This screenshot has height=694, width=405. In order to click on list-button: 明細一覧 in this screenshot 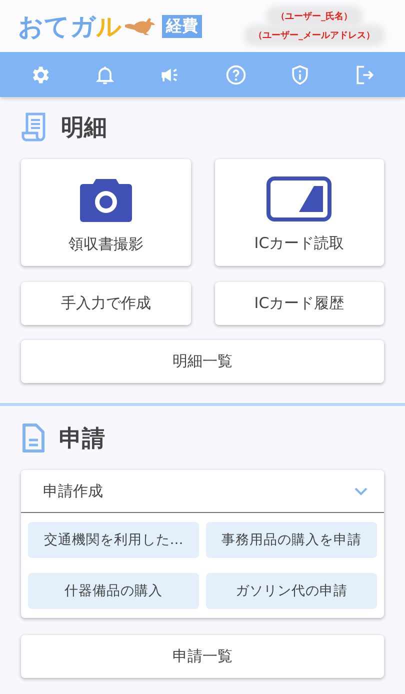, I will do `click(202, 361)`.